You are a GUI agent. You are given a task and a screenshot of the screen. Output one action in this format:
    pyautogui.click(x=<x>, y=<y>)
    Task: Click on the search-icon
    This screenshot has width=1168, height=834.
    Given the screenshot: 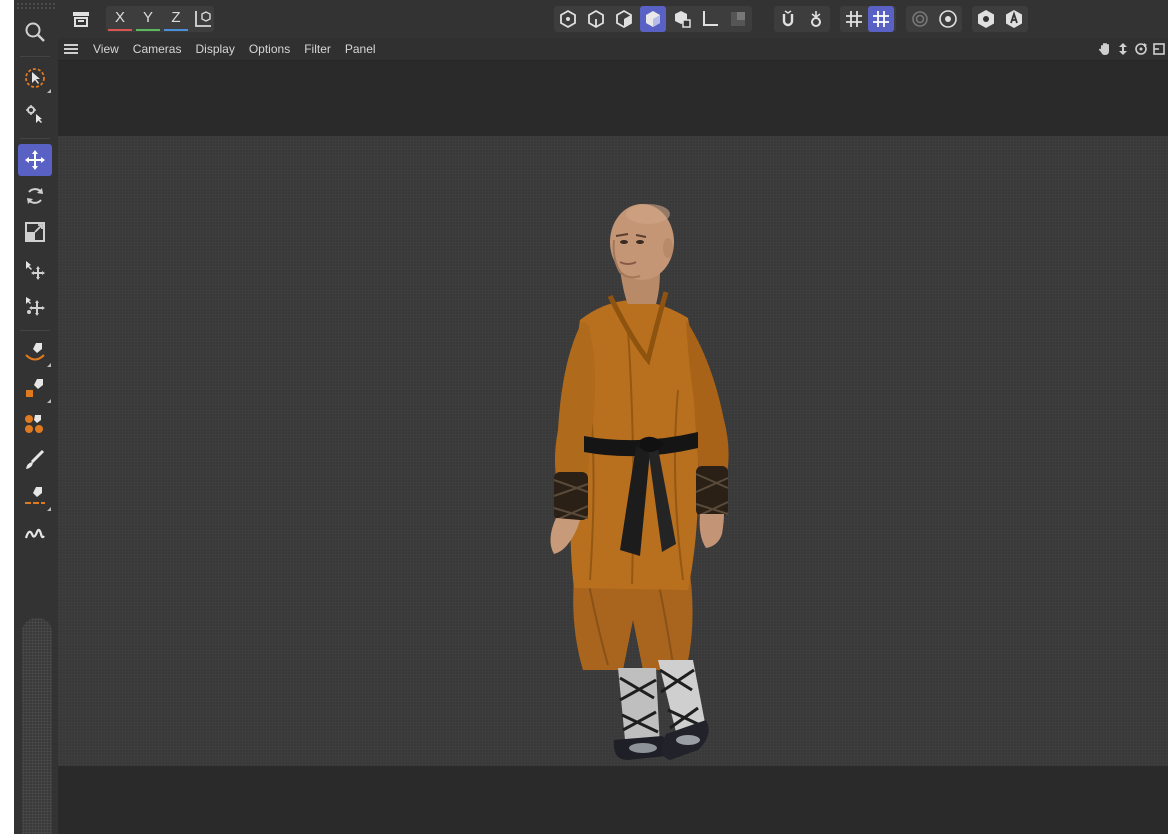 What is the action you would take?
    pyautogui.click(x=35, y=32)
    